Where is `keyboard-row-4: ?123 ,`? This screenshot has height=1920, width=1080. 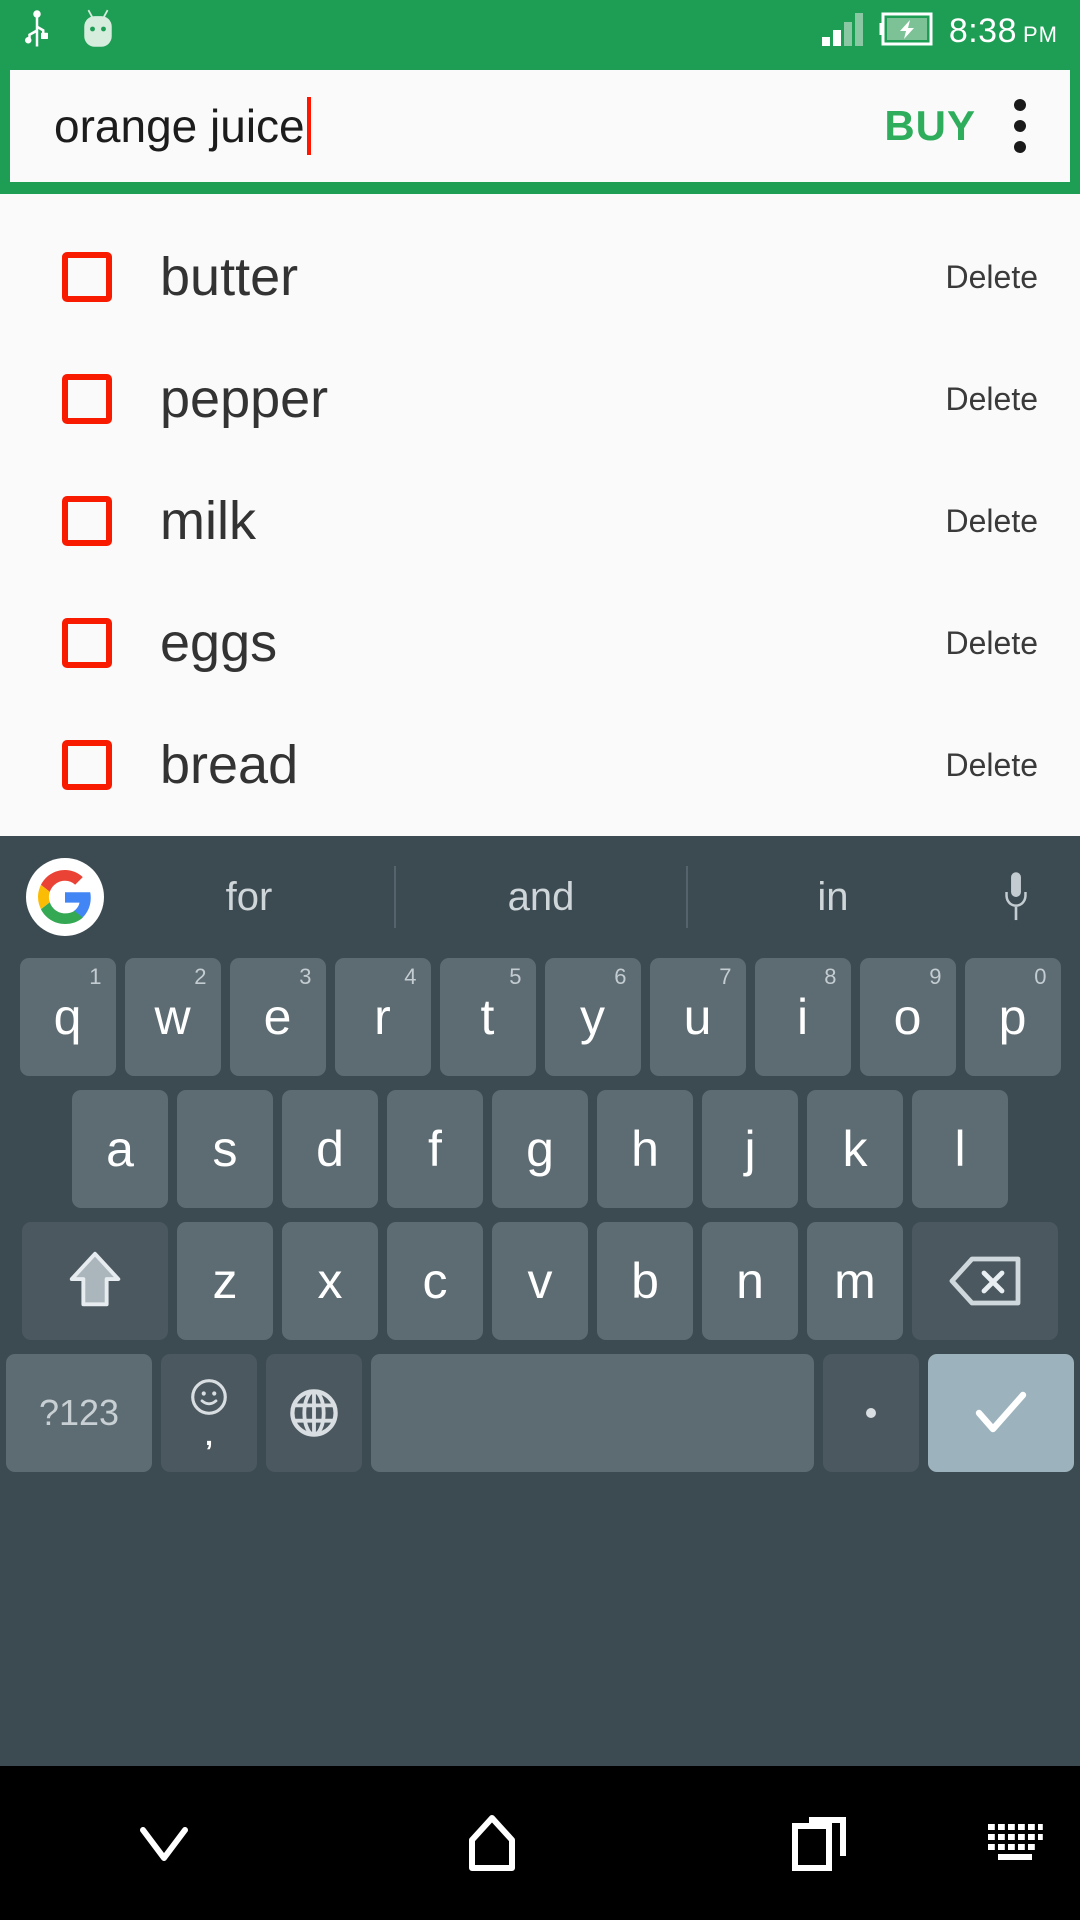 keyboard-row-4: ?123 , is located at coordinates (540, 1413).